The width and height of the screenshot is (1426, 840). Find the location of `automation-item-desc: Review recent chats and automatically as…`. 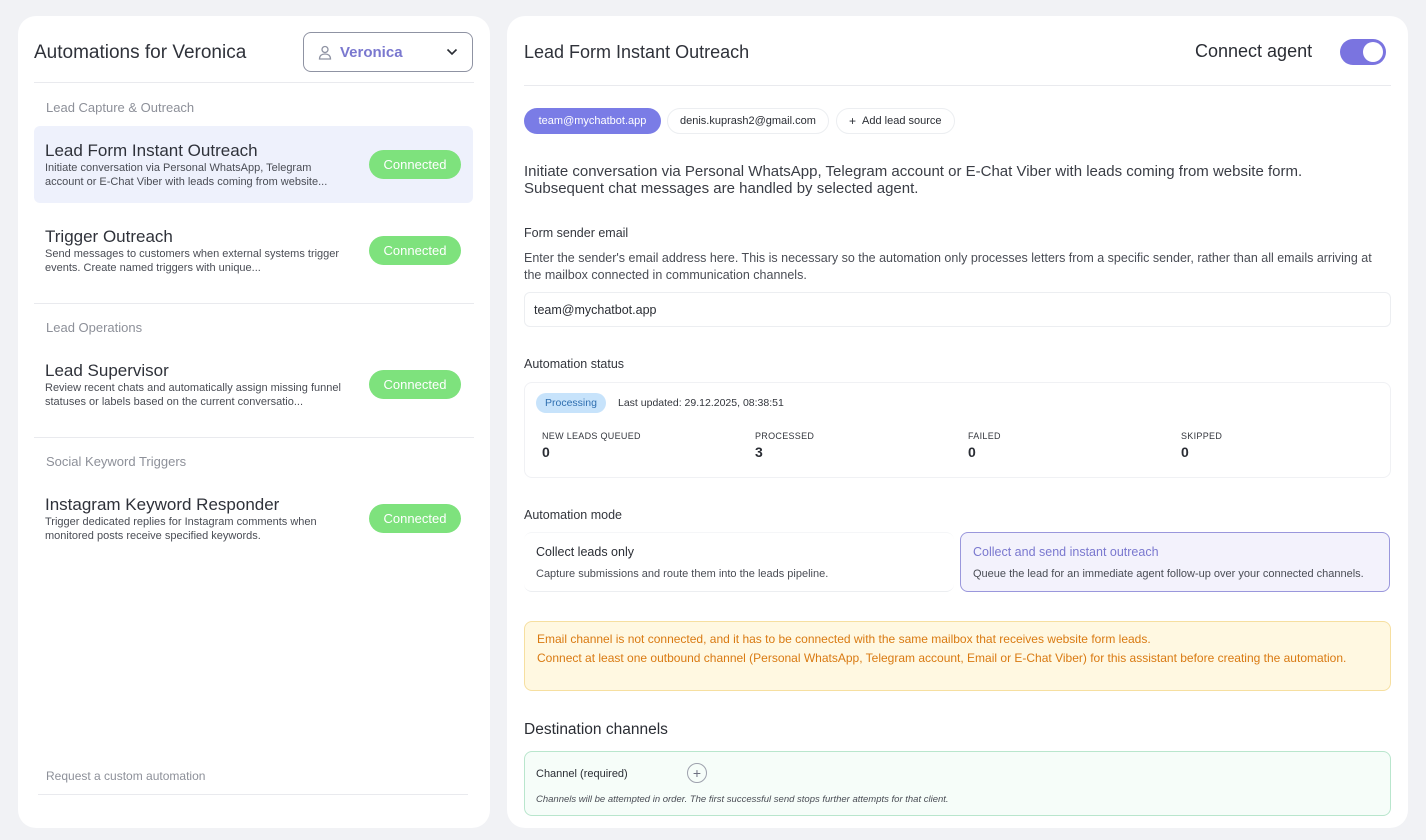

automation-item-desc: Review recent chats and automatically as… is located at coordinates (193, 395).